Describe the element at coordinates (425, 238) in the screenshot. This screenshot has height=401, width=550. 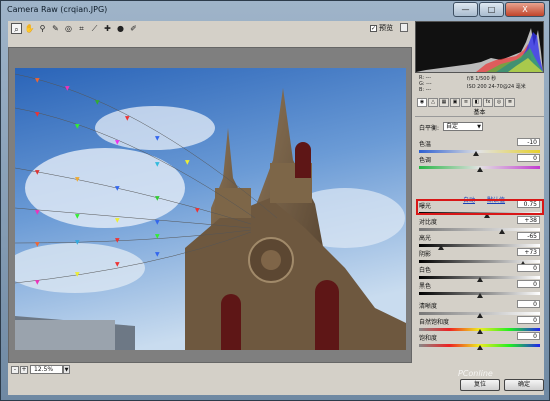
I see `slider-label-highlights: 高光` at that location.